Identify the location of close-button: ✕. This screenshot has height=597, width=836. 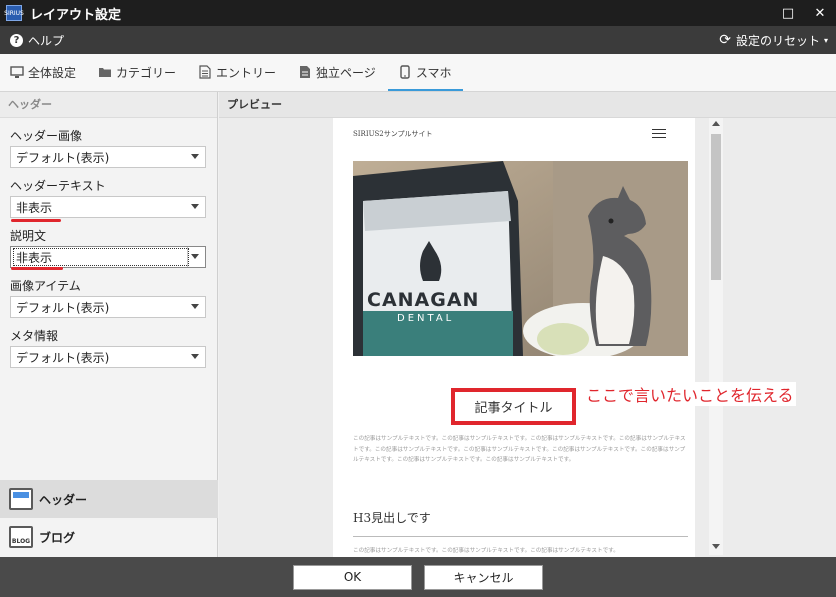
(820, 13).